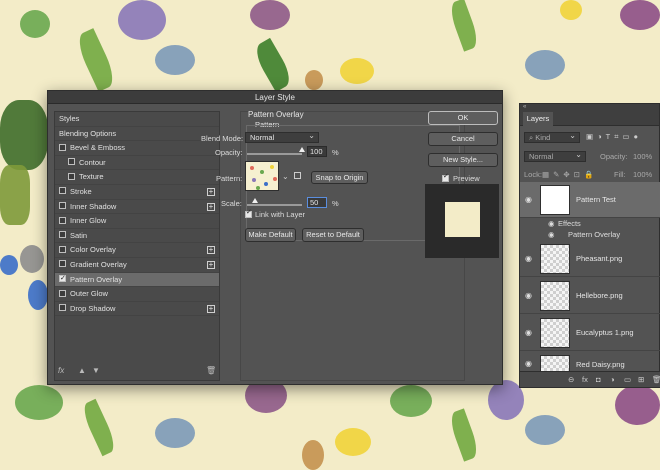 The image size is (660, 470). What do you see at coordinates (590, 235) in the screenshot?
I see `effect-item-row: ◉ Pattern Overlay` at bounding box center [590, 235].